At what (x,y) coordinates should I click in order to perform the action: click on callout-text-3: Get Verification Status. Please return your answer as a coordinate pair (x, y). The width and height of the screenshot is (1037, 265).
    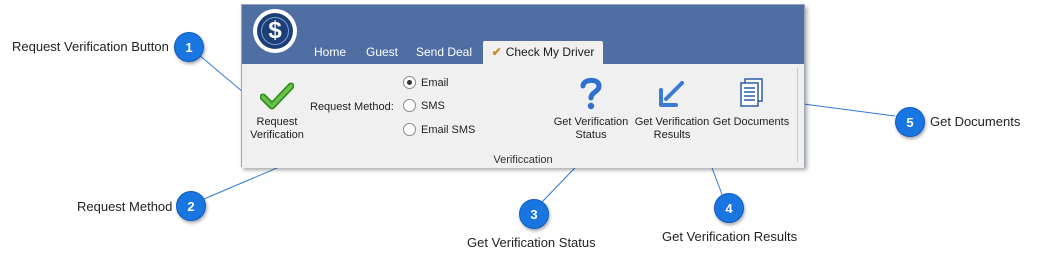
    Looking at the image, I should click on (531, 242).